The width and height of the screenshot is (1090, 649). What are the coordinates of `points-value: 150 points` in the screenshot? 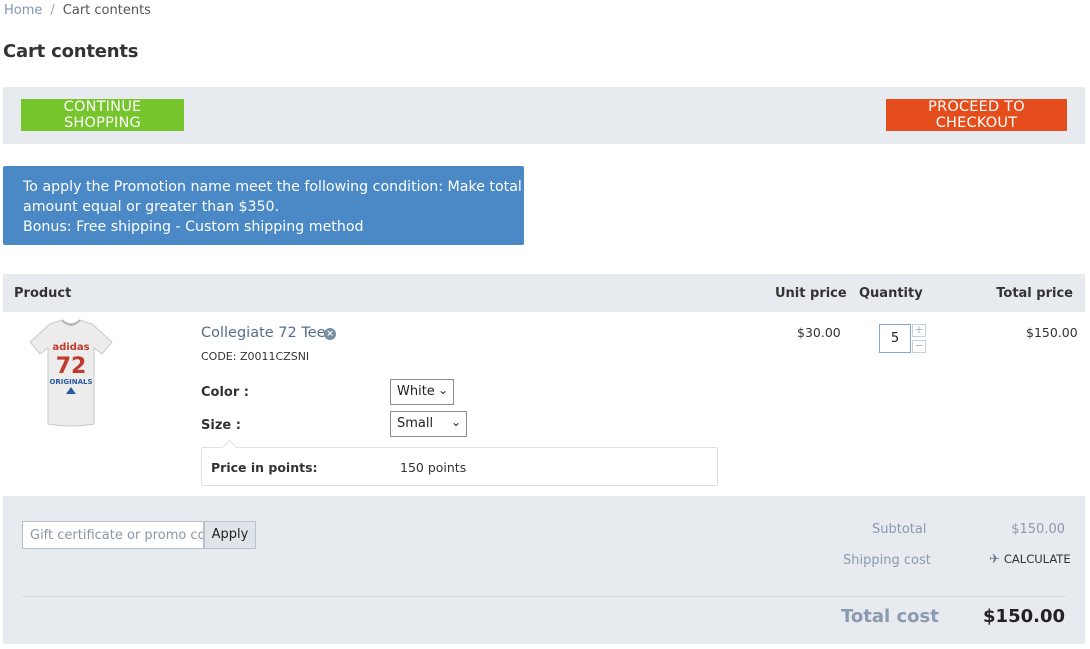 It's located at (433, 467).